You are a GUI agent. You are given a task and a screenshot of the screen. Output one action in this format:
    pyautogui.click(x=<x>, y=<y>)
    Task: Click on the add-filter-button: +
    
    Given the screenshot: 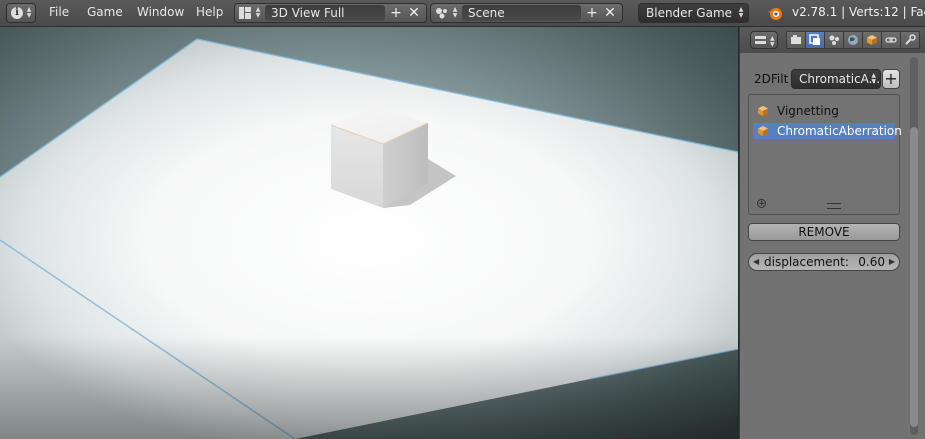 What is the action you would take?
    pyautogui.click(x=891, y=79)
    